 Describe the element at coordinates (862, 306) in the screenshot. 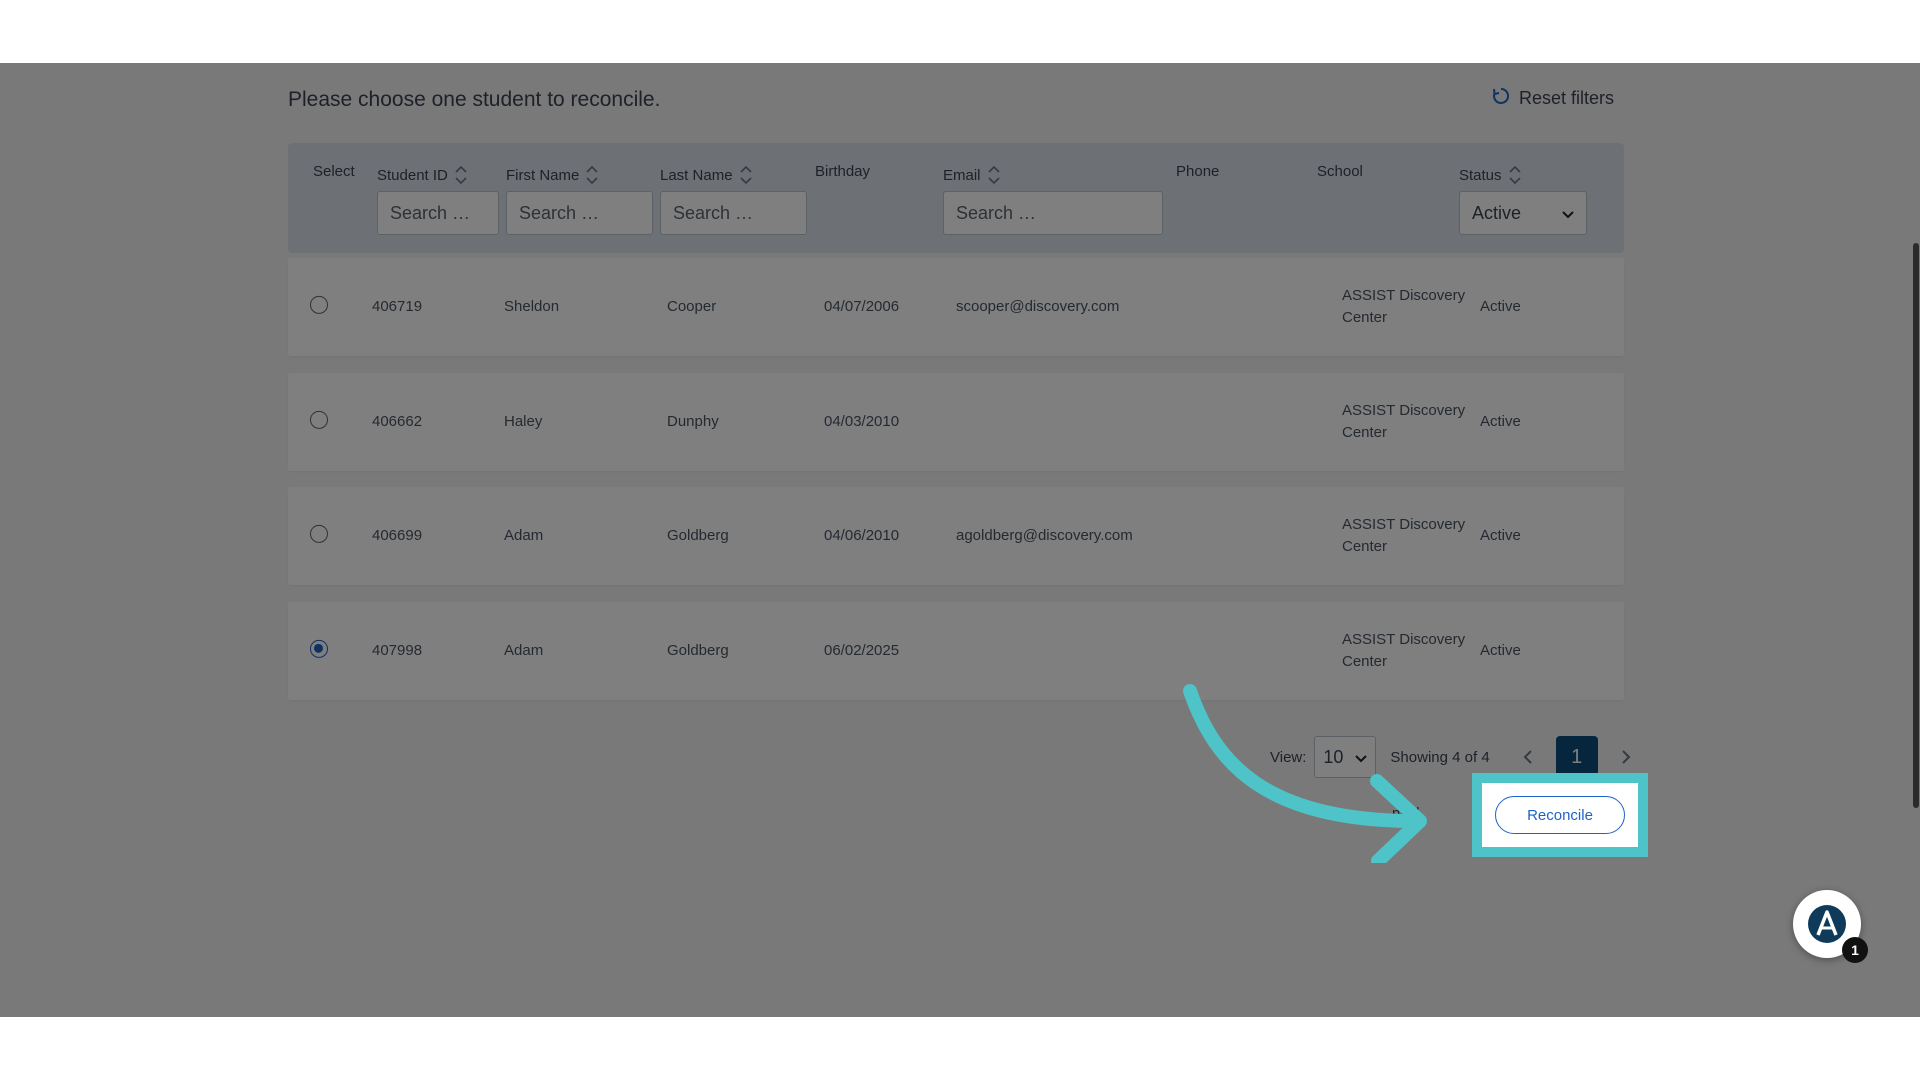

I see `birthday-cell: 04/07/2006` at that location.